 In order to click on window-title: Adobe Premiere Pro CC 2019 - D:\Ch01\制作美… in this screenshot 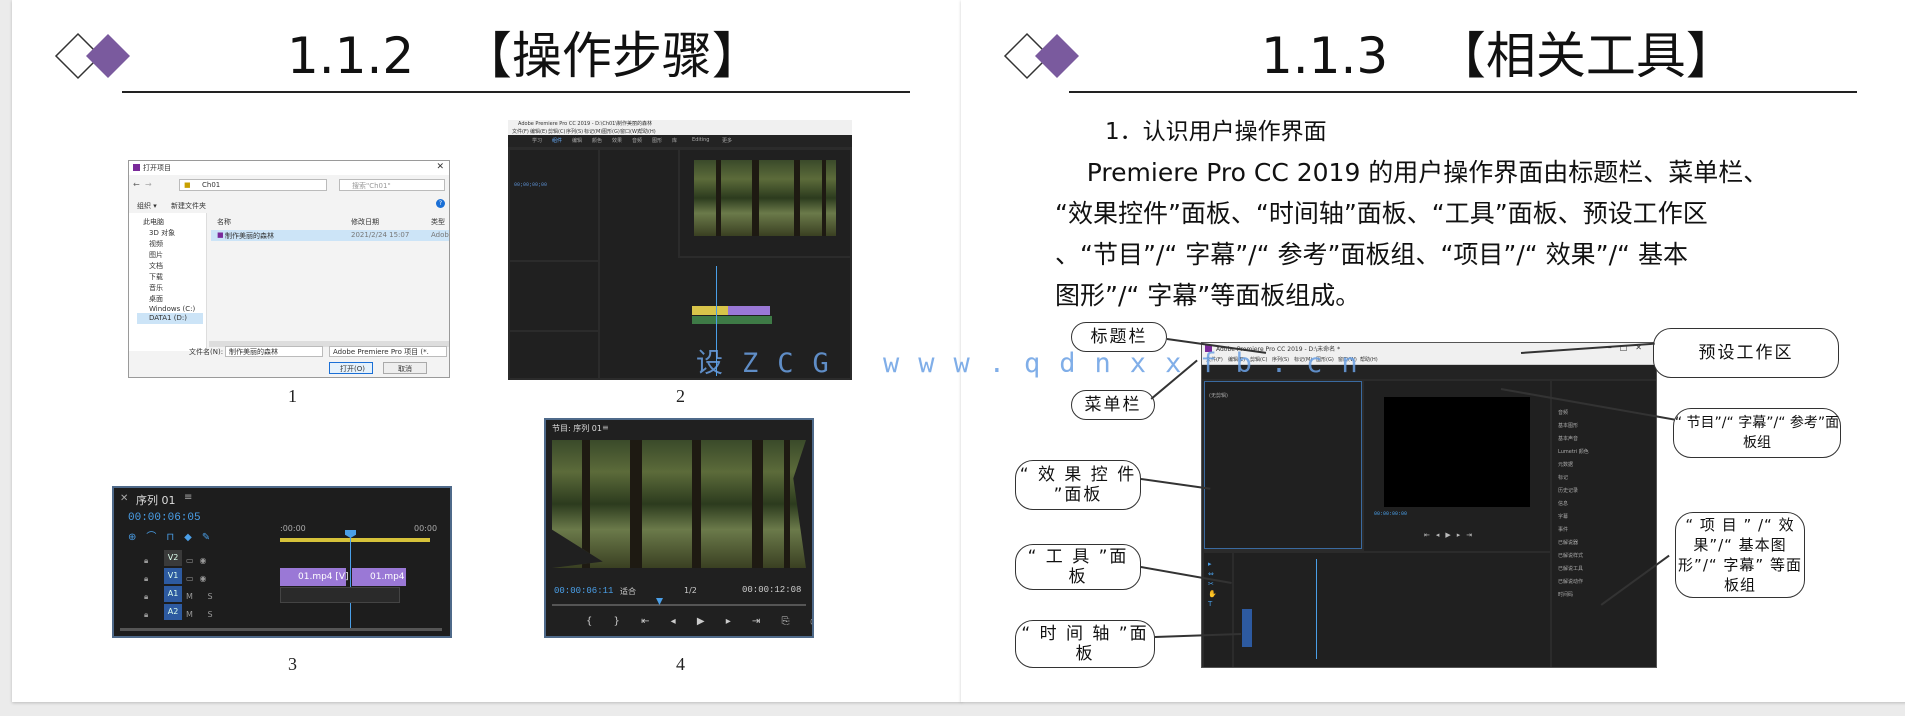, I will do `click(585, 124)`.